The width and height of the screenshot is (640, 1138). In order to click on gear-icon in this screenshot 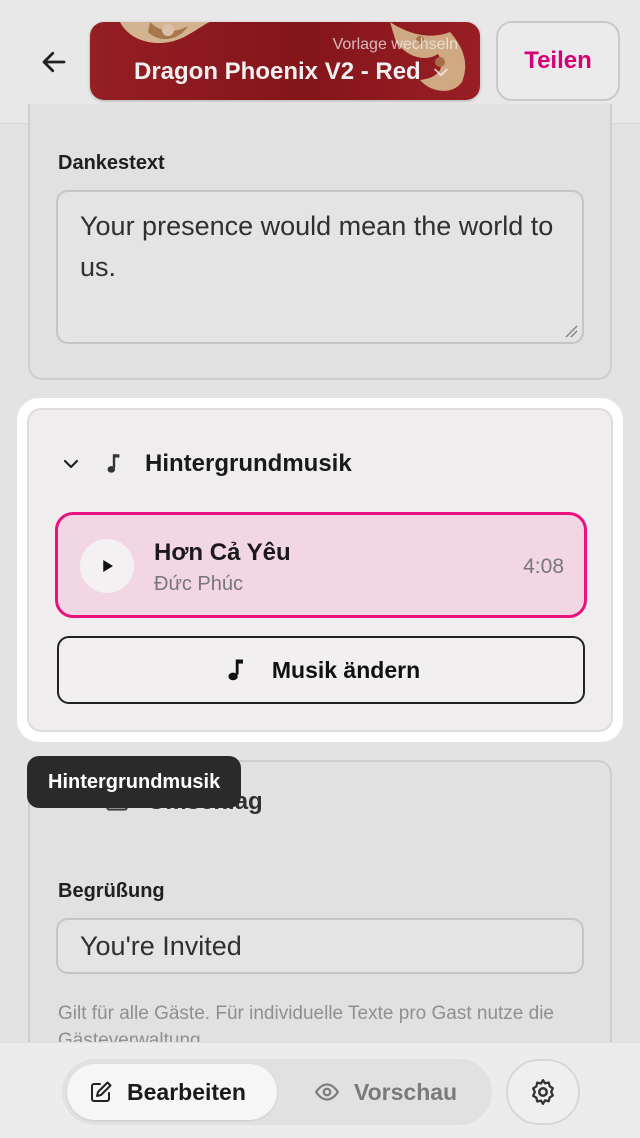, I will do `click(543, 1092)`.